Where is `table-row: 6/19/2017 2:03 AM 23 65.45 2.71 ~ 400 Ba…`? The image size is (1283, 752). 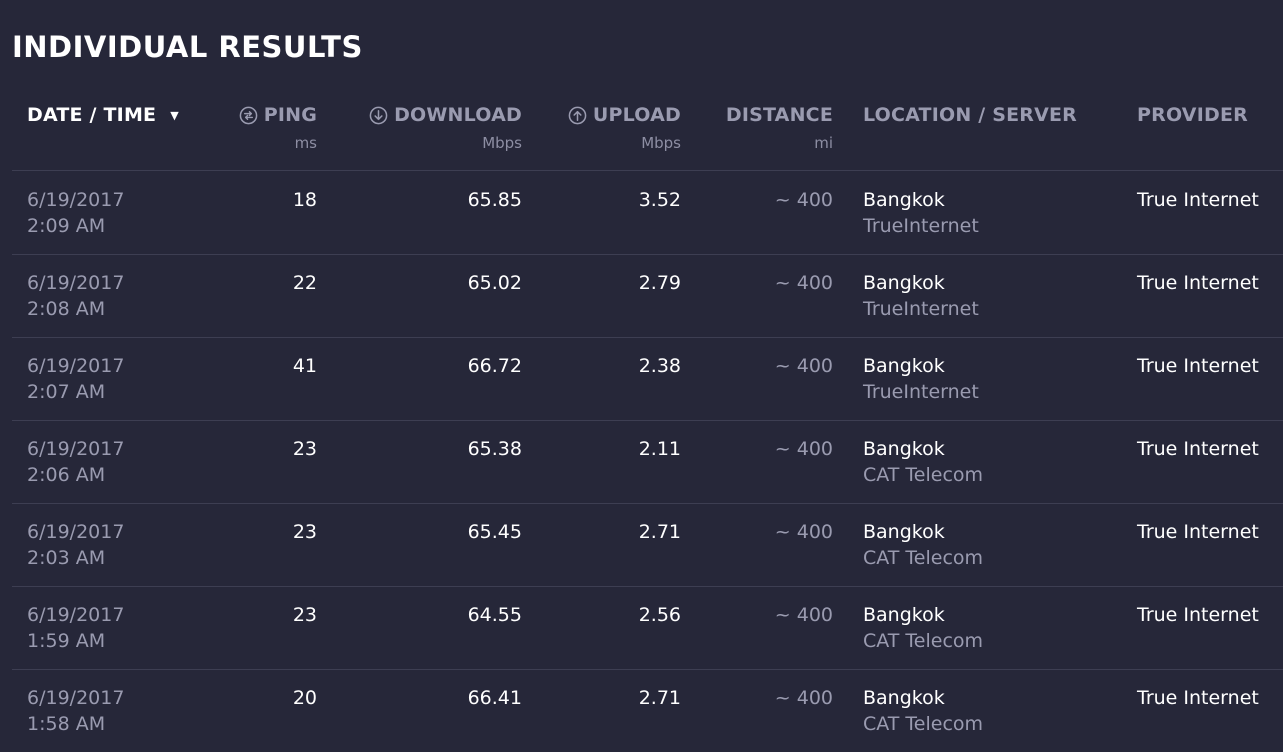 table-row: 6/19/2017 2:03 AM 23 65.45 2.71 ~ 400 Ba… is located at coordinates (647, 545).